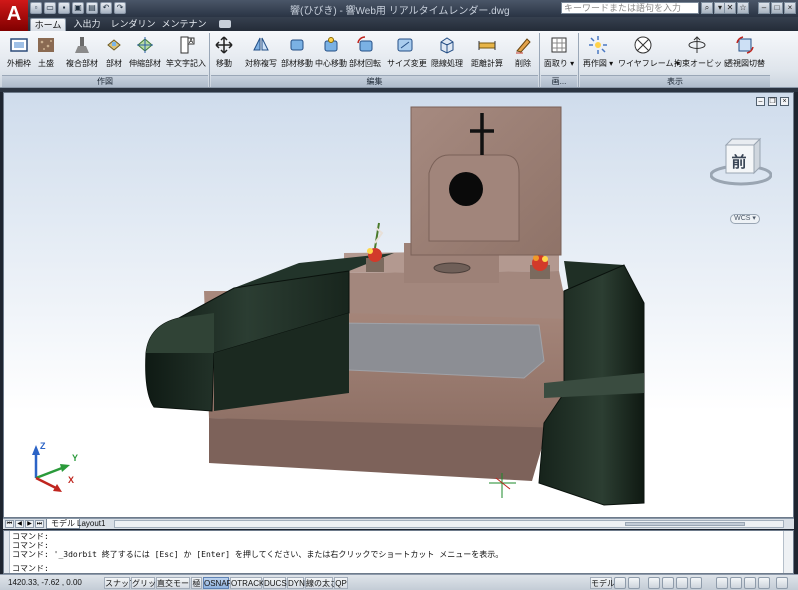  What do you see at coordinates (275, 583) in the screenshot?
I see `ducs-toggle: DUCS` at bounding box center [275, 583].